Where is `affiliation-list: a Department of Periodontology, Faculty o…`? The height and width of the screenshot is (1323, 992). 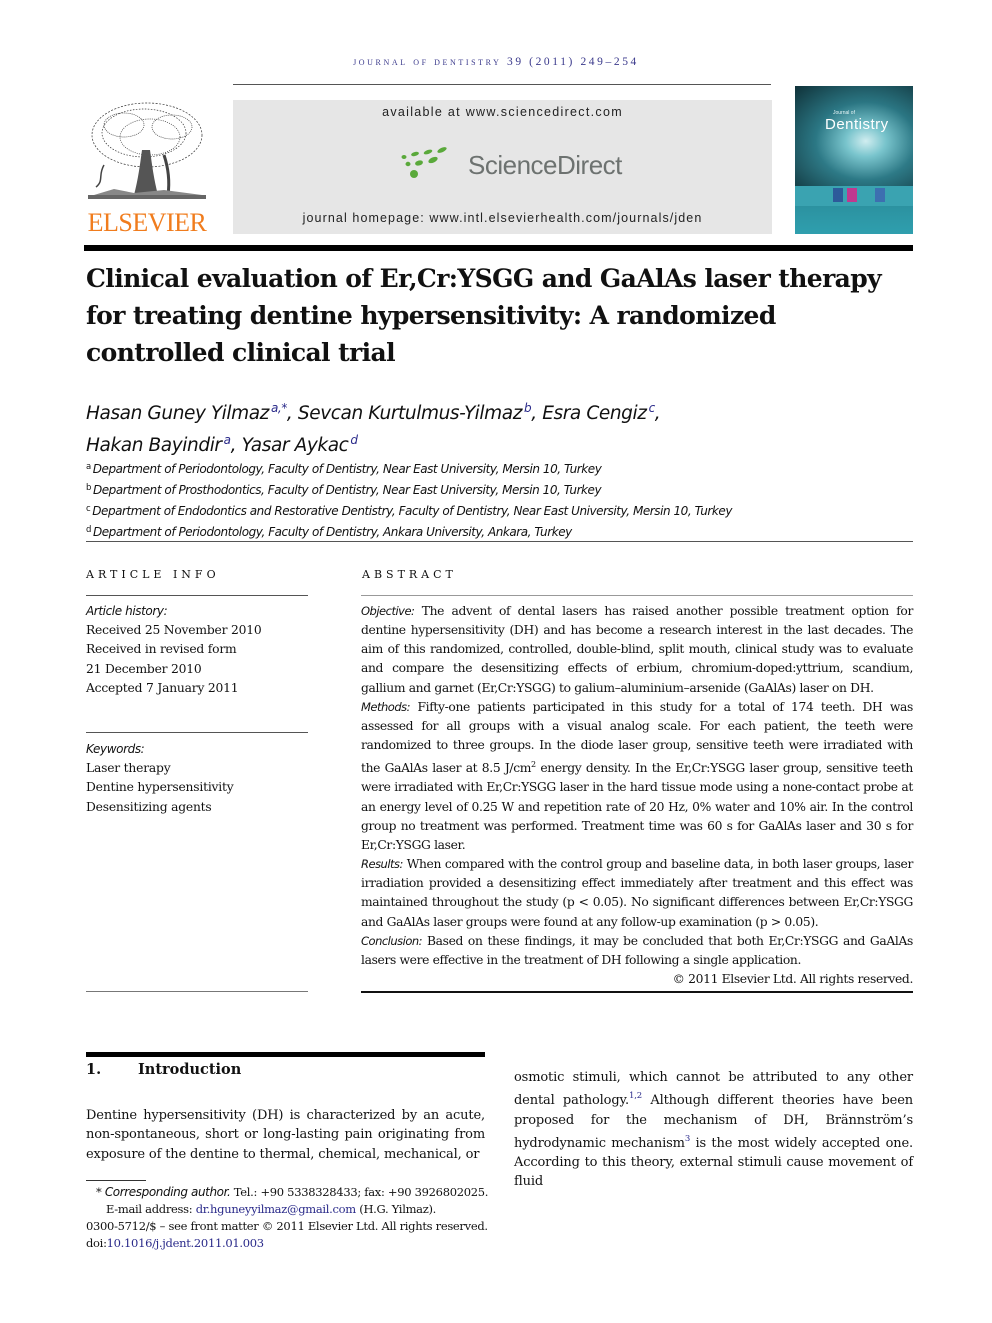
affiliation-list: a Department of Periodontology, Faculty o… is located at coordinates (496, 500).